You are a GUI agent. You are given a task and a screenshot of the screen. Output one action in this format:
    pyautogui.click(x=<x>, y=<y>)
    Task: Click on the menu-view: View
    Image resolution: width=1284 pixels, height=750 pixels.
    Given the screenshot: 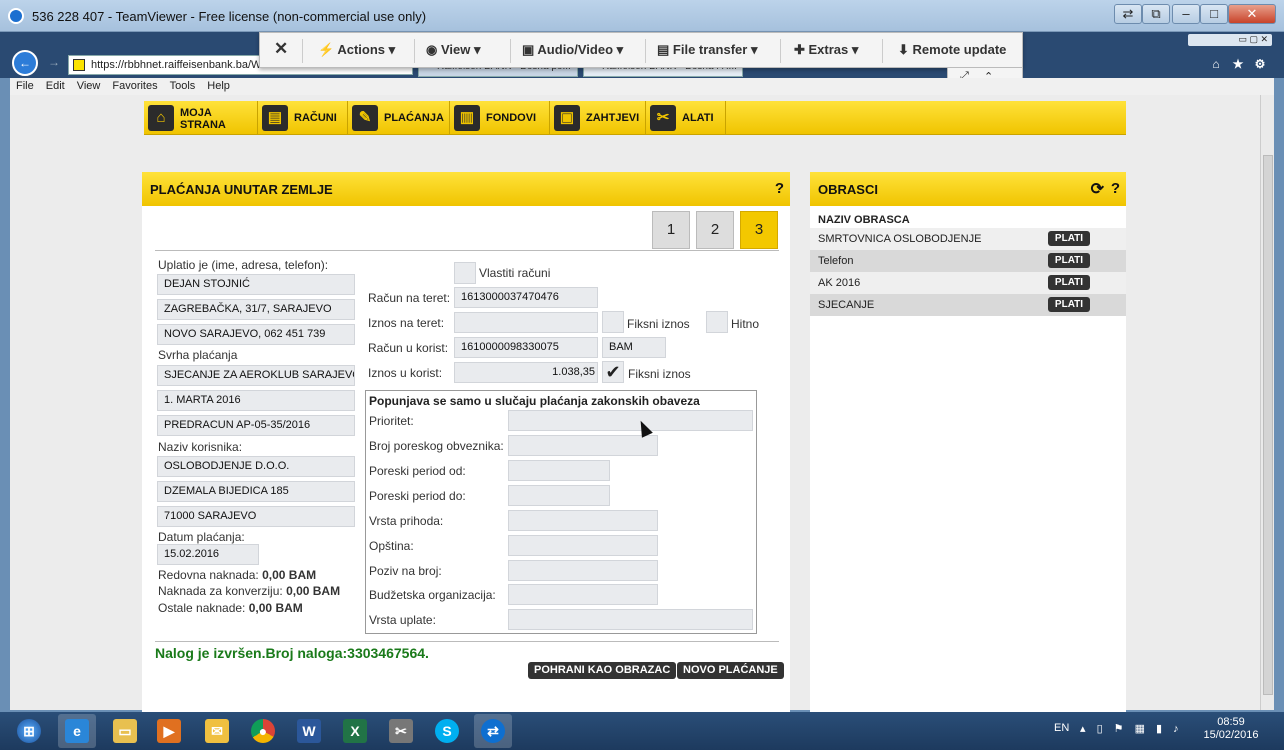 What is the action you would take?
    pyautogui.click(x=89, y=86)
    